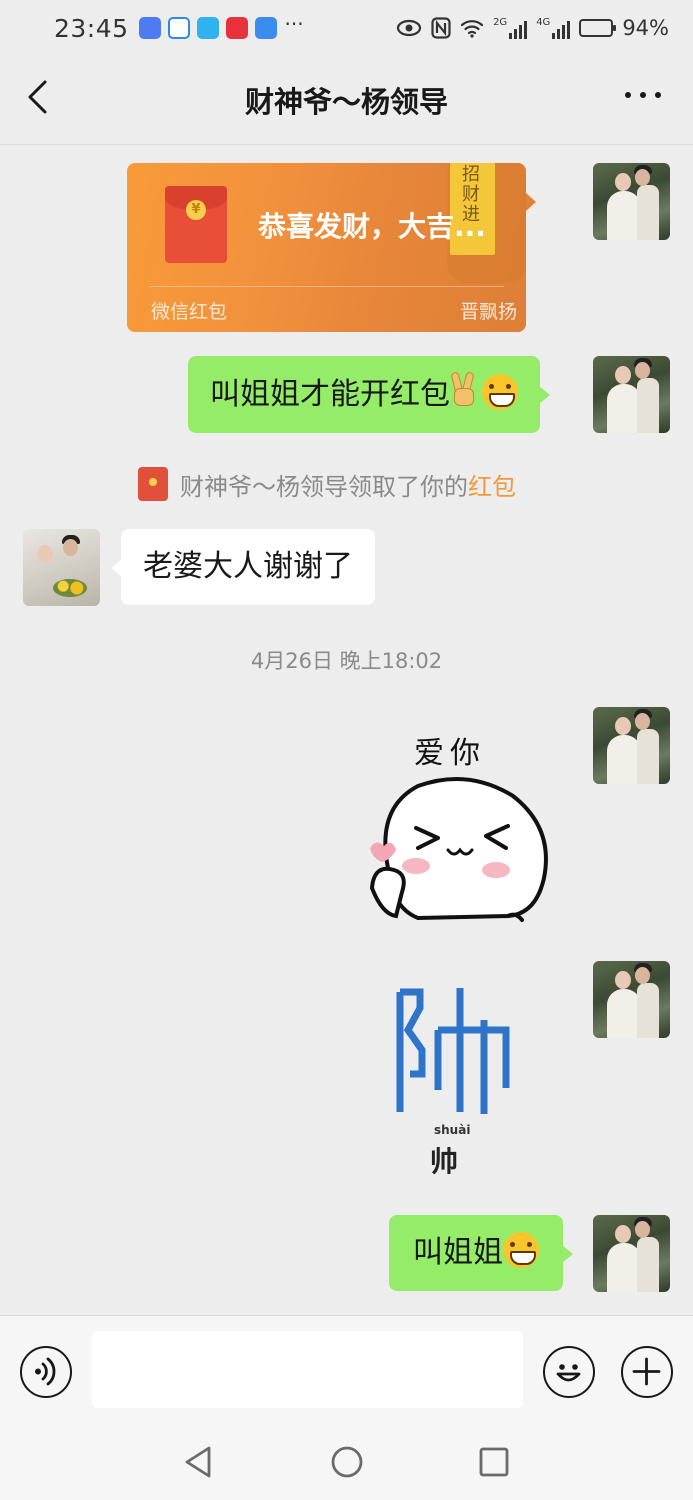 The width and height of the screenshot is (693, 1500). I want to click on nav-home-button, so click(347, 1464).